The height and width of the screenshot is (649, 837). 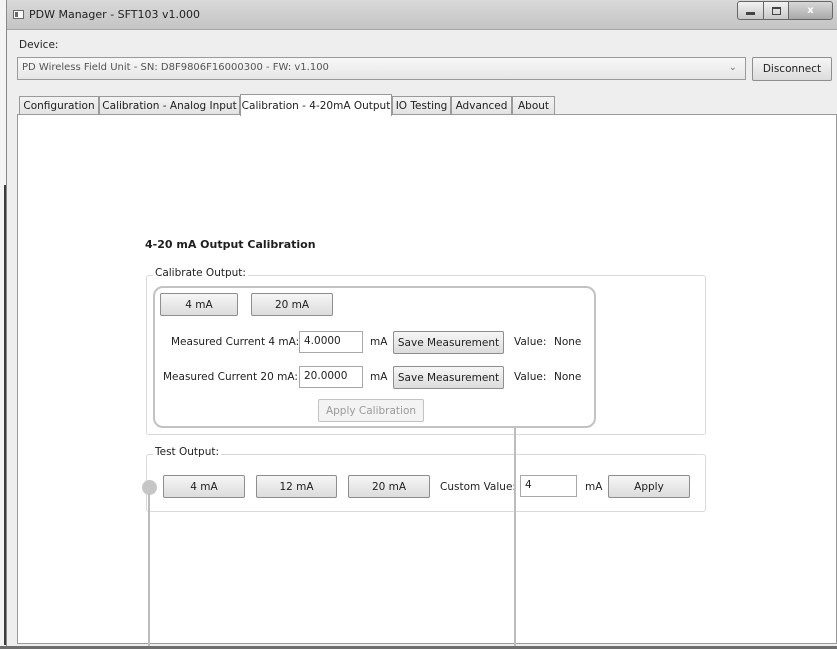 What do you see at coordinates (331, 377) in the screenshot?
I see `measured-20ma-input: 20.0000` at bounding box center [331, 377].